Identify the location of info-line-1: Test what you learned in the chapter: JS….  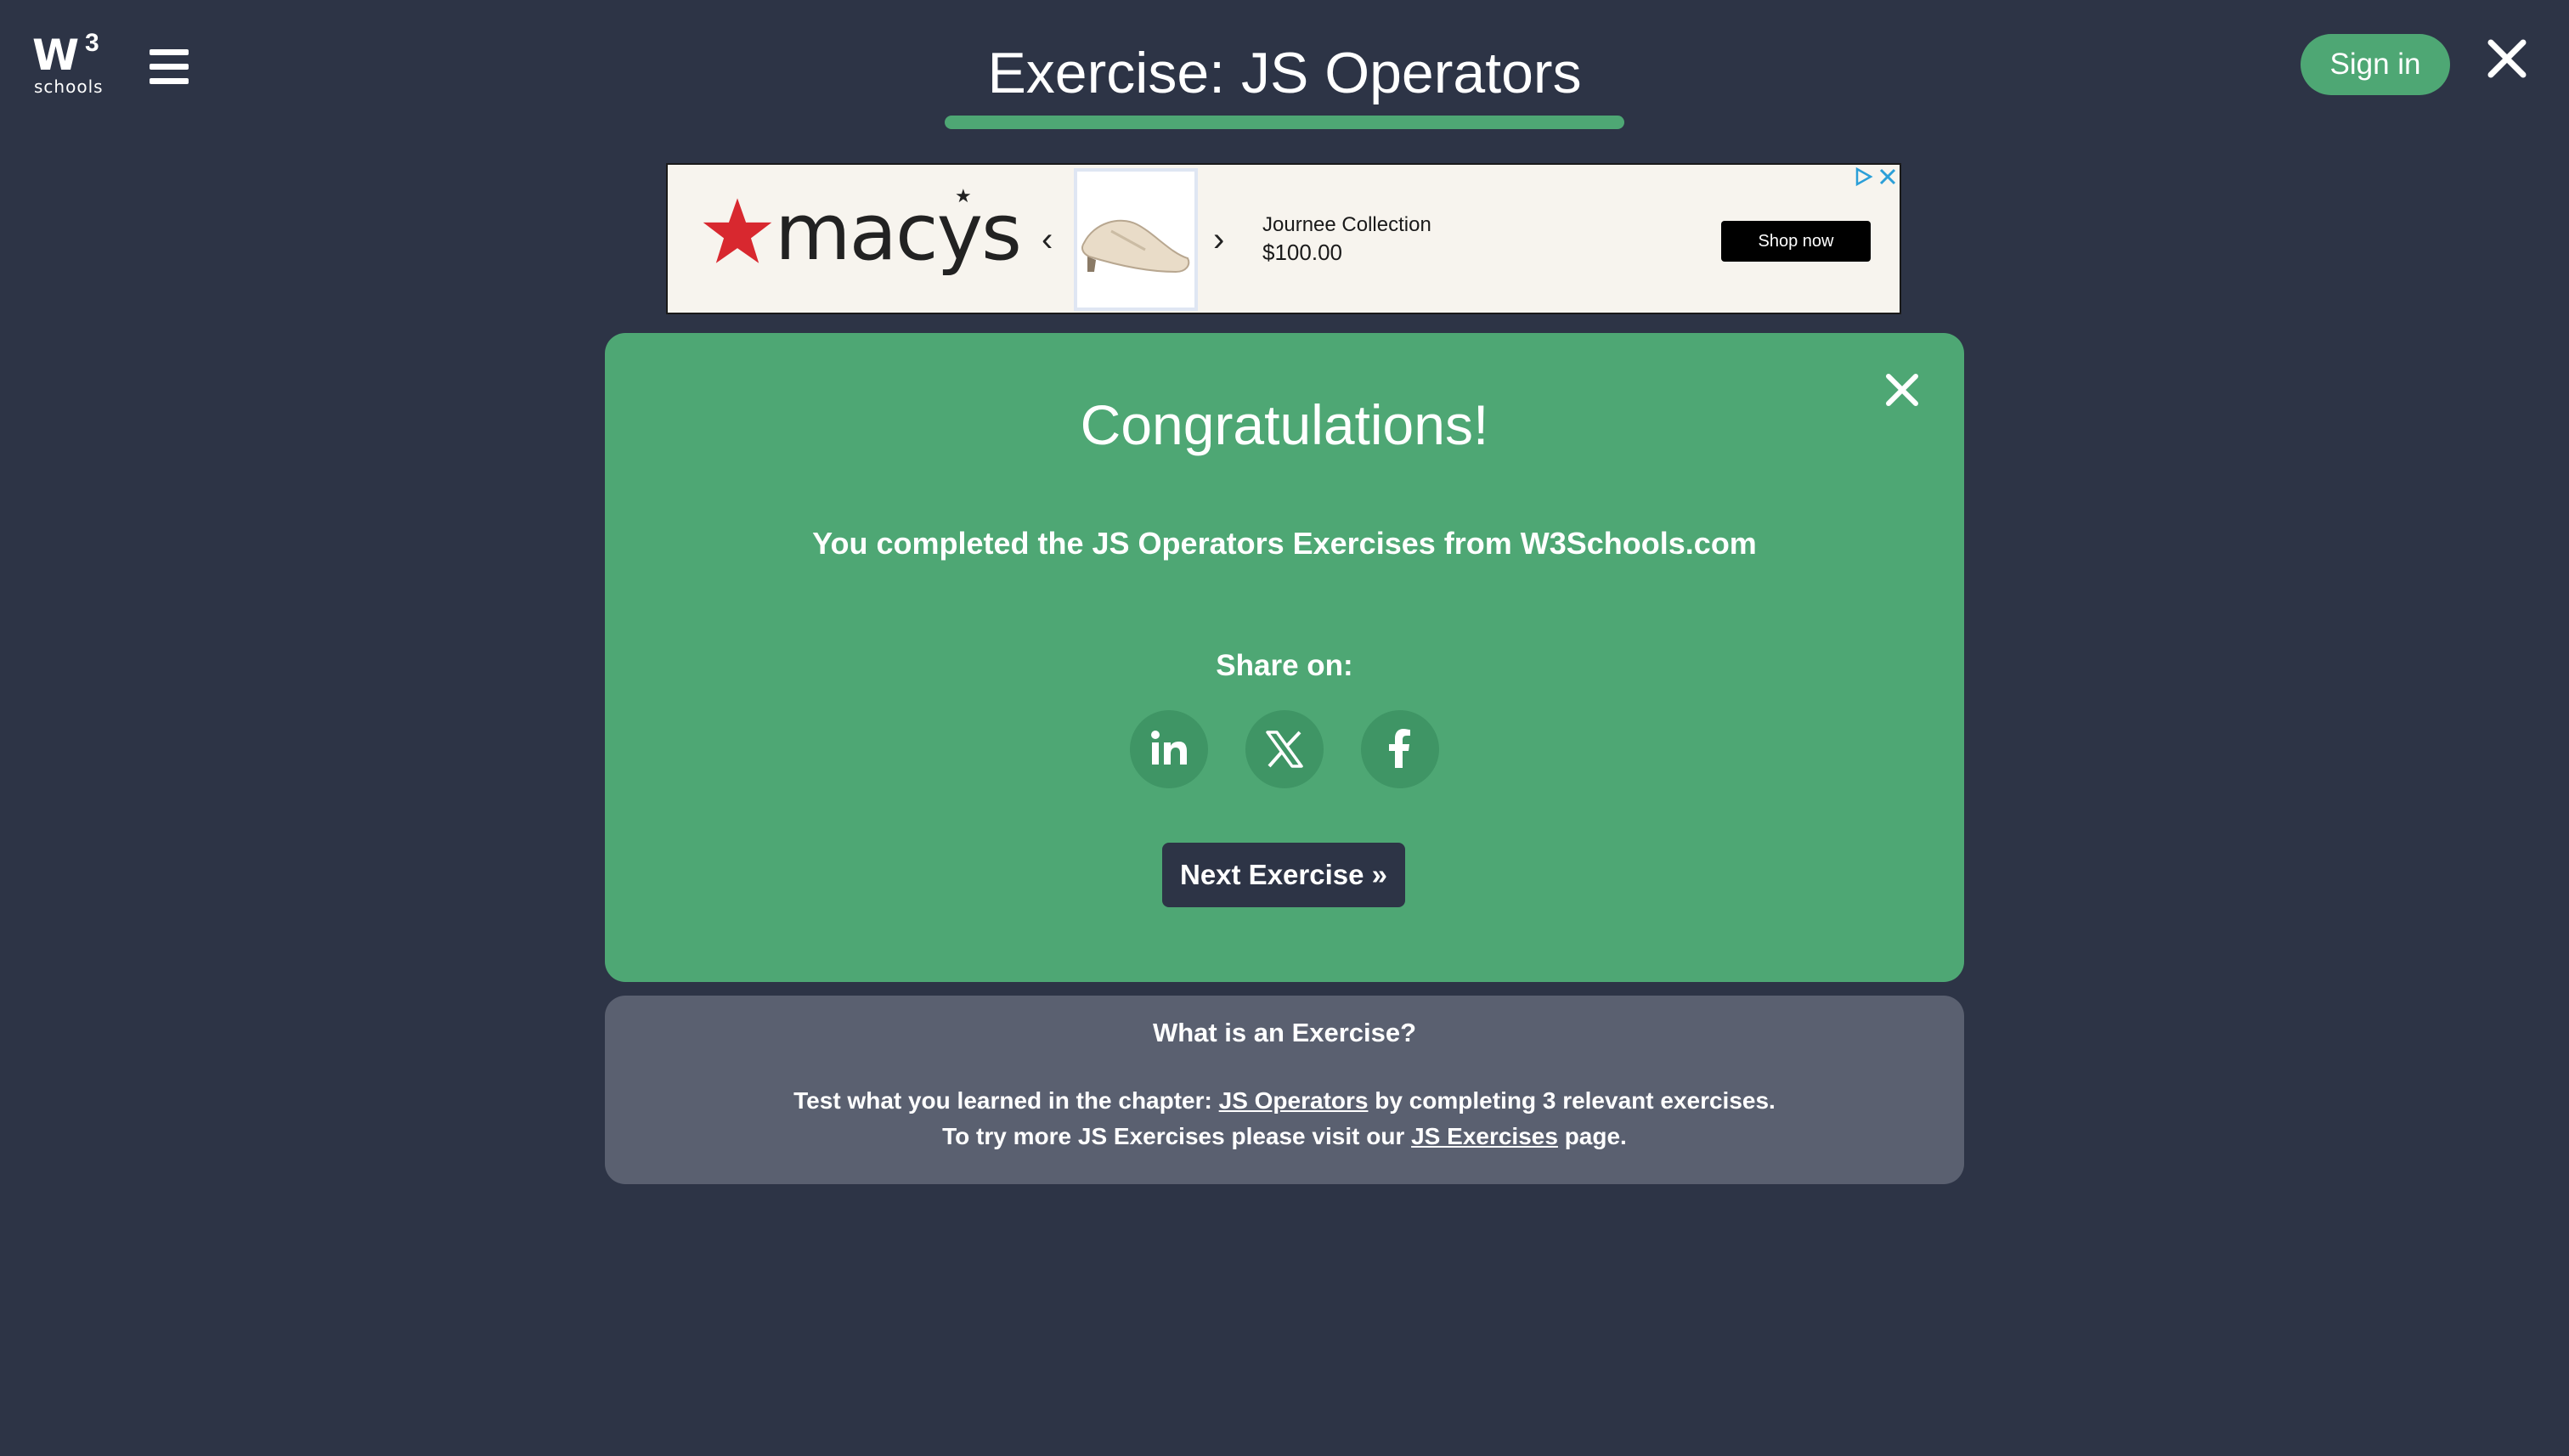
(1284, 1101).